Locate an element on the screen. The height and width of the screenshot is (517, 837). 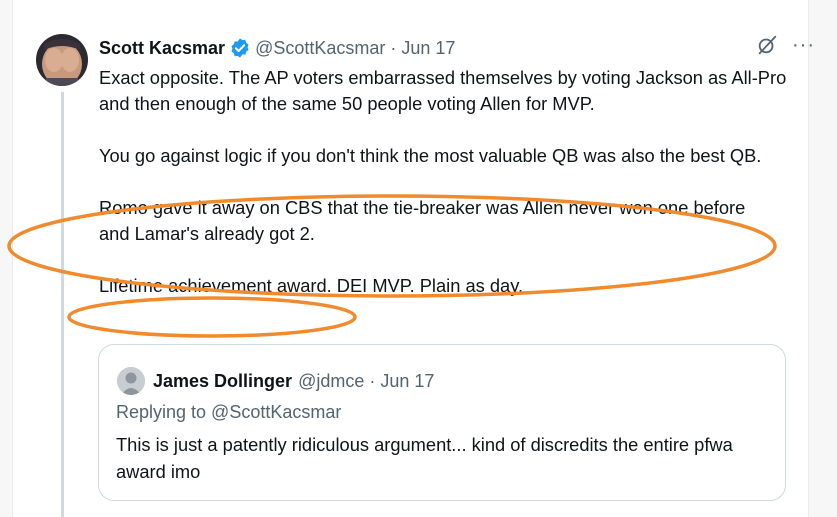
tweet-header: Scott Kacsmar @ScottKacsmar · Jun 17 is located at coordinates (277, 48).